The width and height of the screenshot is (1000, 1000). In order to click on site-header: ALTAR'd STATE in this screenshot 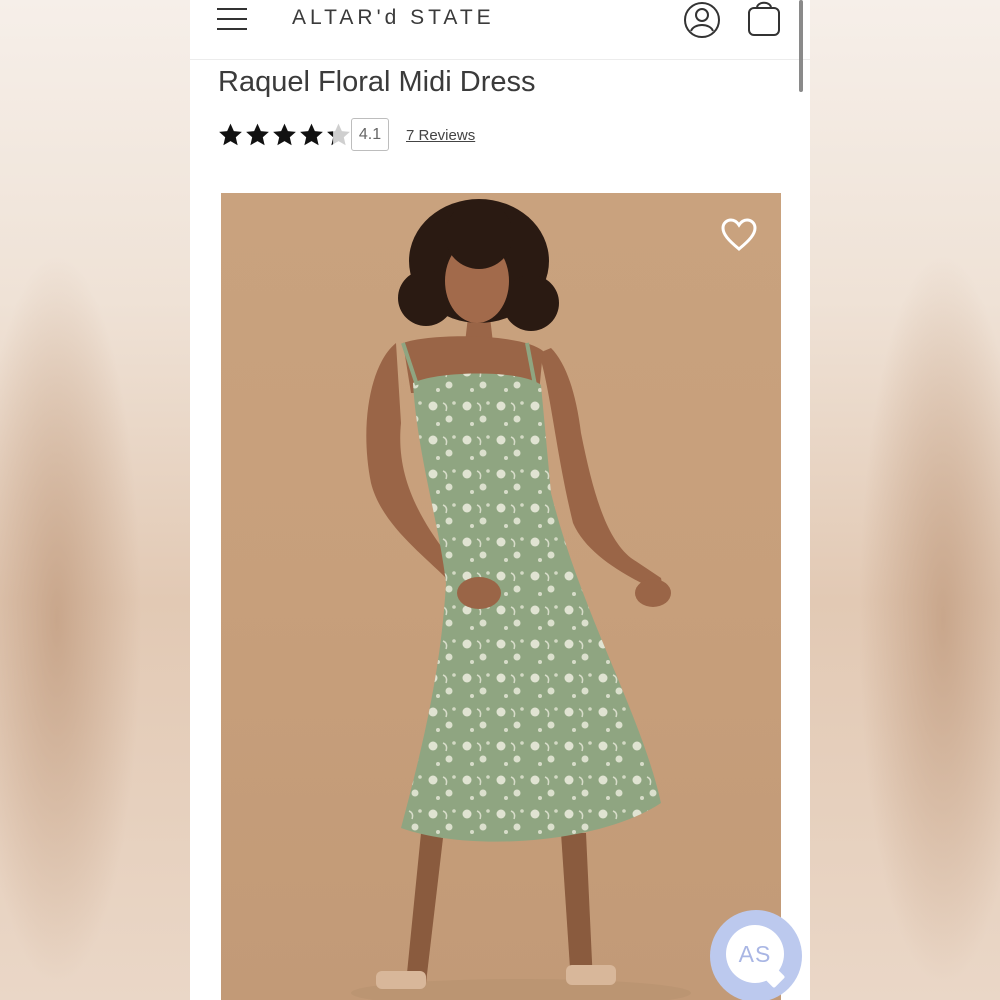, I will do `click(500, 30)`.